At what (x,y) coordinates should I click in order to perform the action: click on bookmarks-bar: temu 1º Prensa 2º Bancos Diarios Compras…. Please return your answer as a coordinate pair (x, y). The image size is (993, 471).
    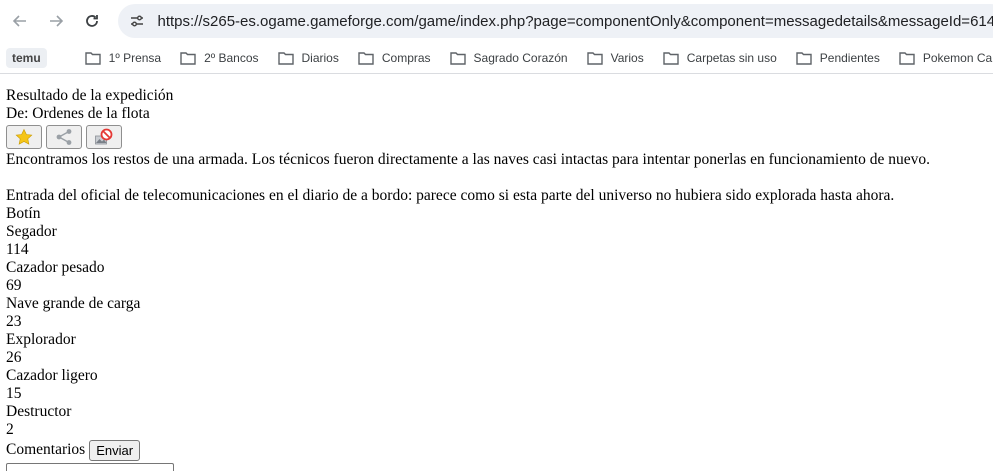
    Looking at the image, I should click on (496, 58).